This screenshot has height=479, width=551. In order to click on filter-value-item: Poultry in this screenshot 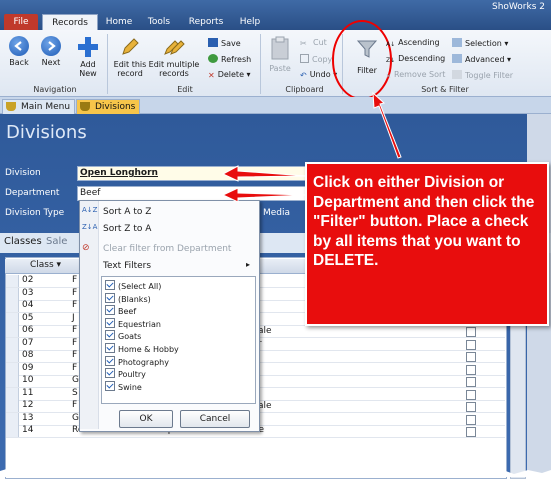, I will do `click(125, 374)`.